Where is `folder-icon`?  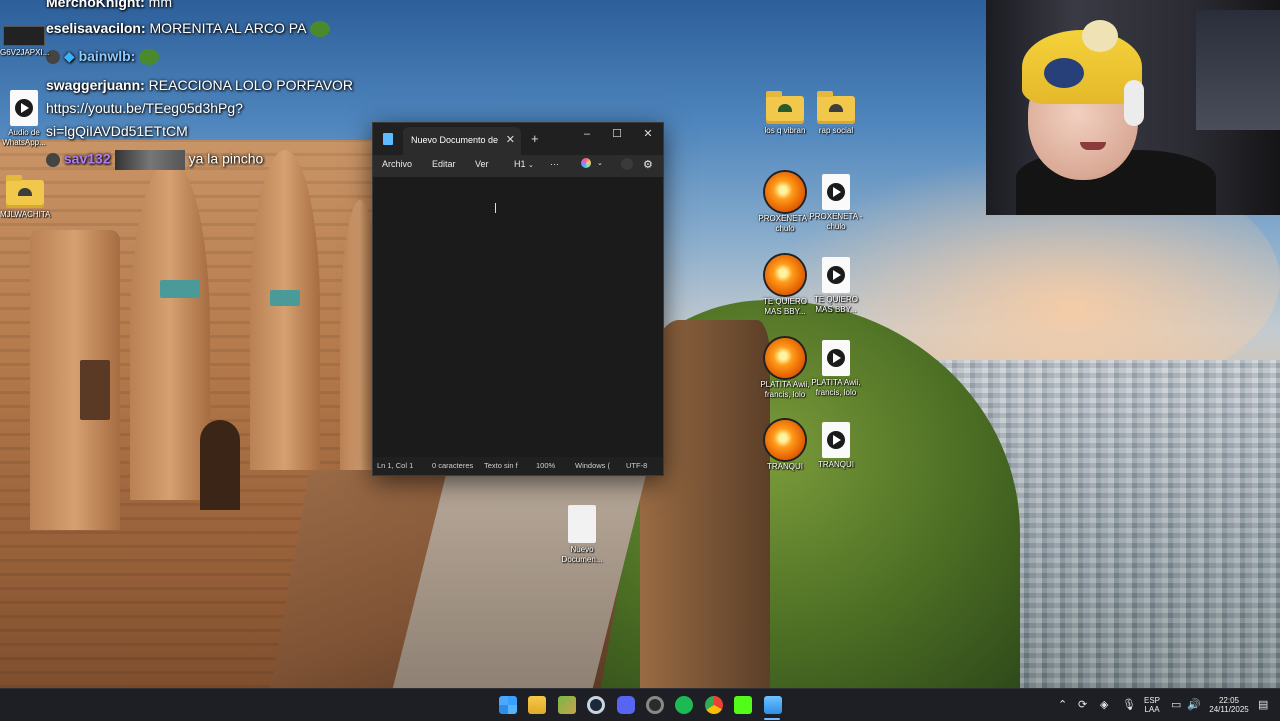
folder-icon is located at coordinates (836, 107).